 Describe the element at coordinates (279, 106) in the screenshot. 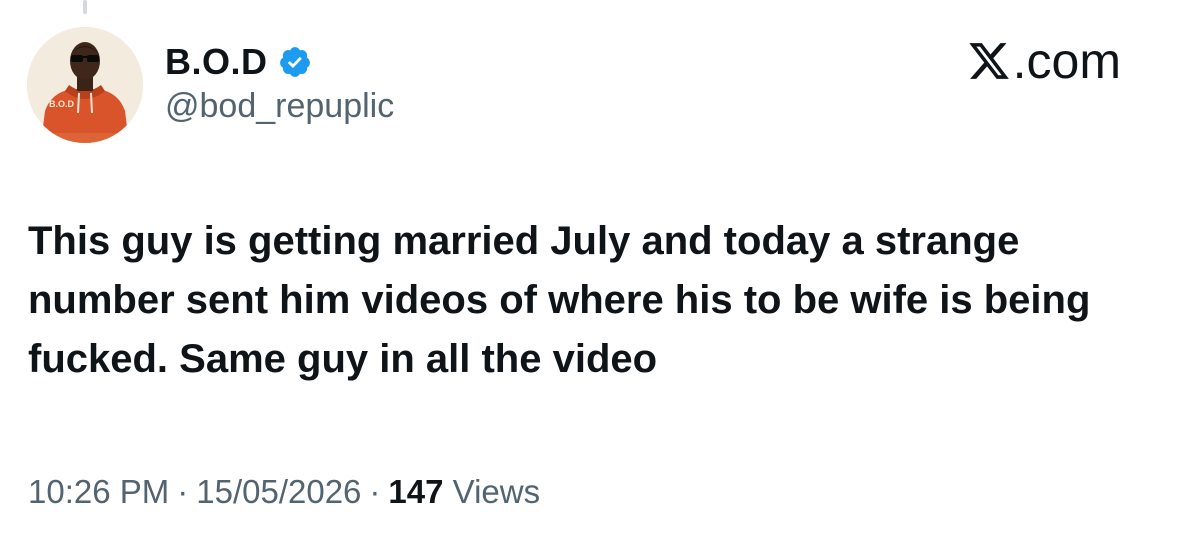

I see `author-handle: @bod_repuplic` at that location.